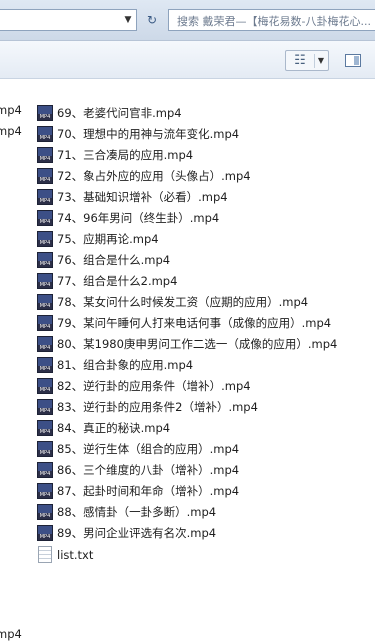 The image size is (375, 643). I want to click on file-item: 69、老婆代问官非.mp4, so click(206, 112).